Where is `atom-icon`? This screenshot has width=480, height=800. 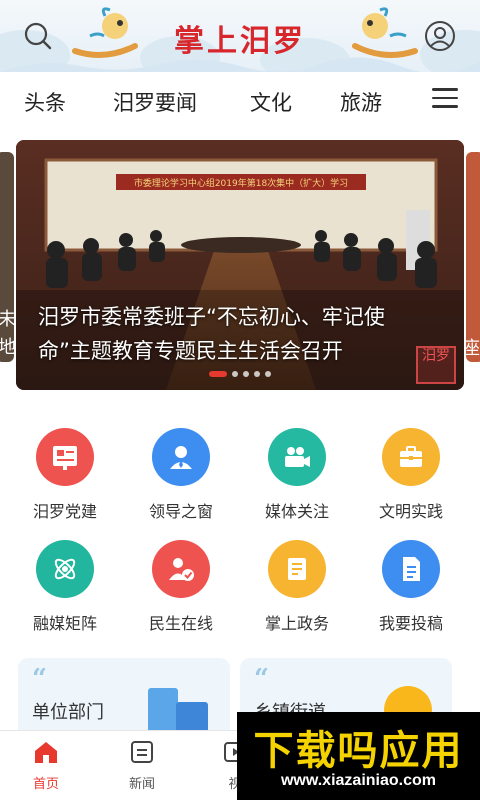
atom-icon is located at coordinates (65, 569).